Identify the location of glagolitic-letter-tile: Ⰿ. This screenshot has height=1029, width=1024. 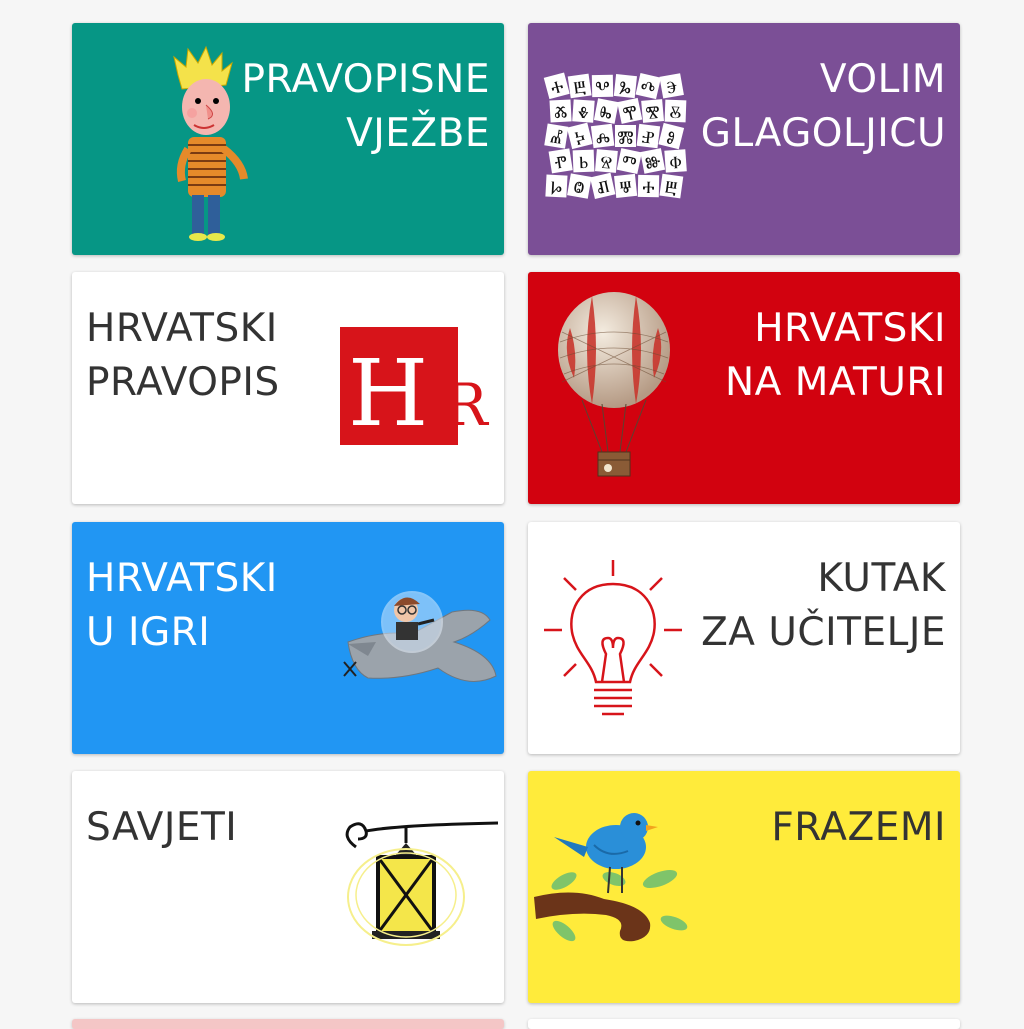
(625, 136).